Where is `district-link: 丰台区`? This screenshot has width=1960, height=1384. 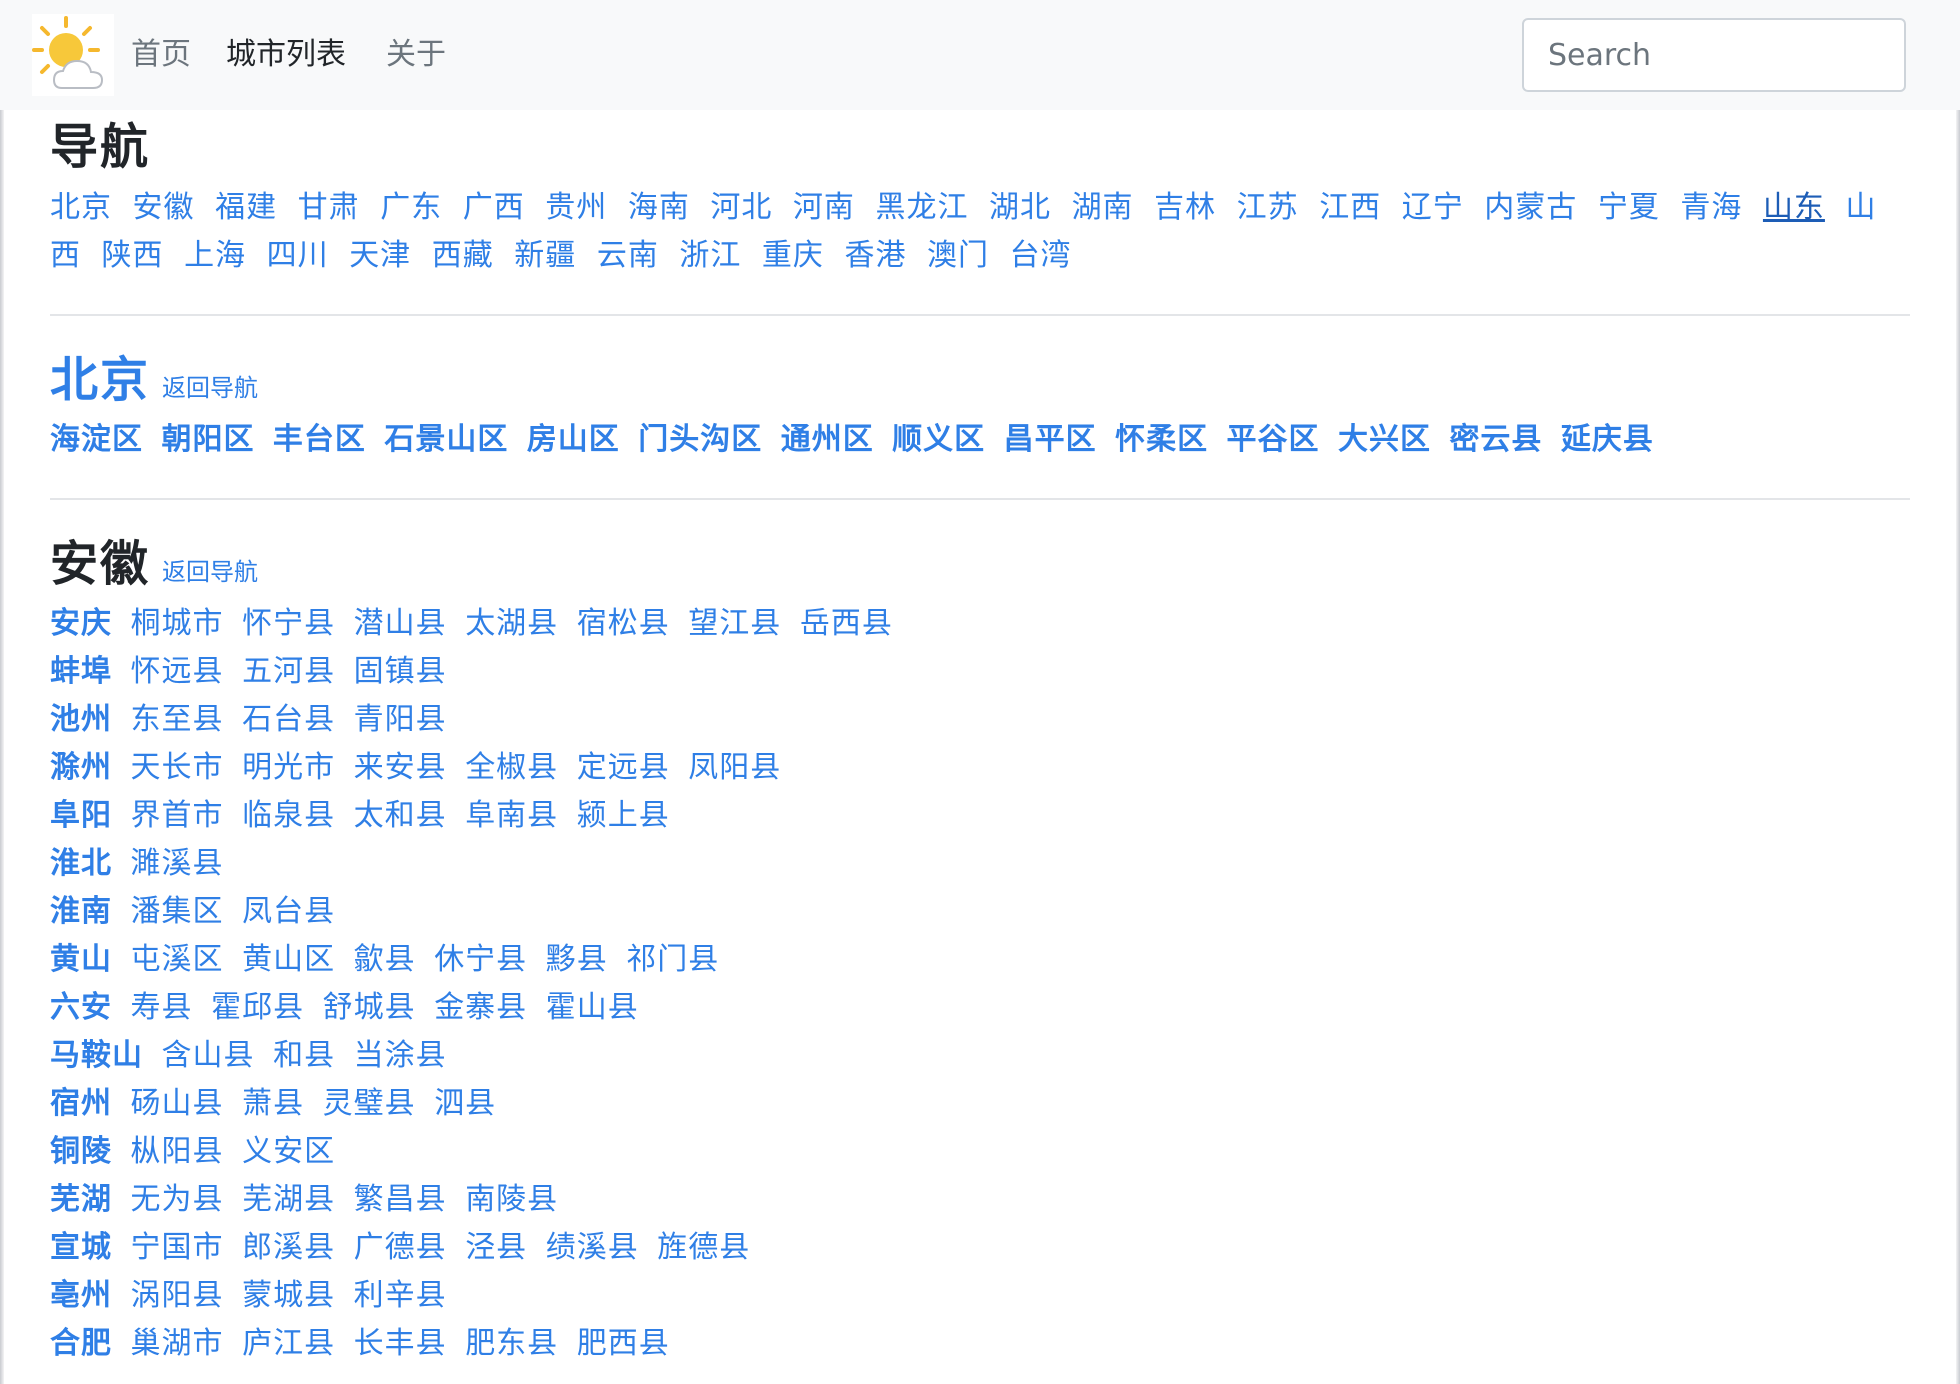 district-link: 丰台区 is located at coordinates (319, 439).